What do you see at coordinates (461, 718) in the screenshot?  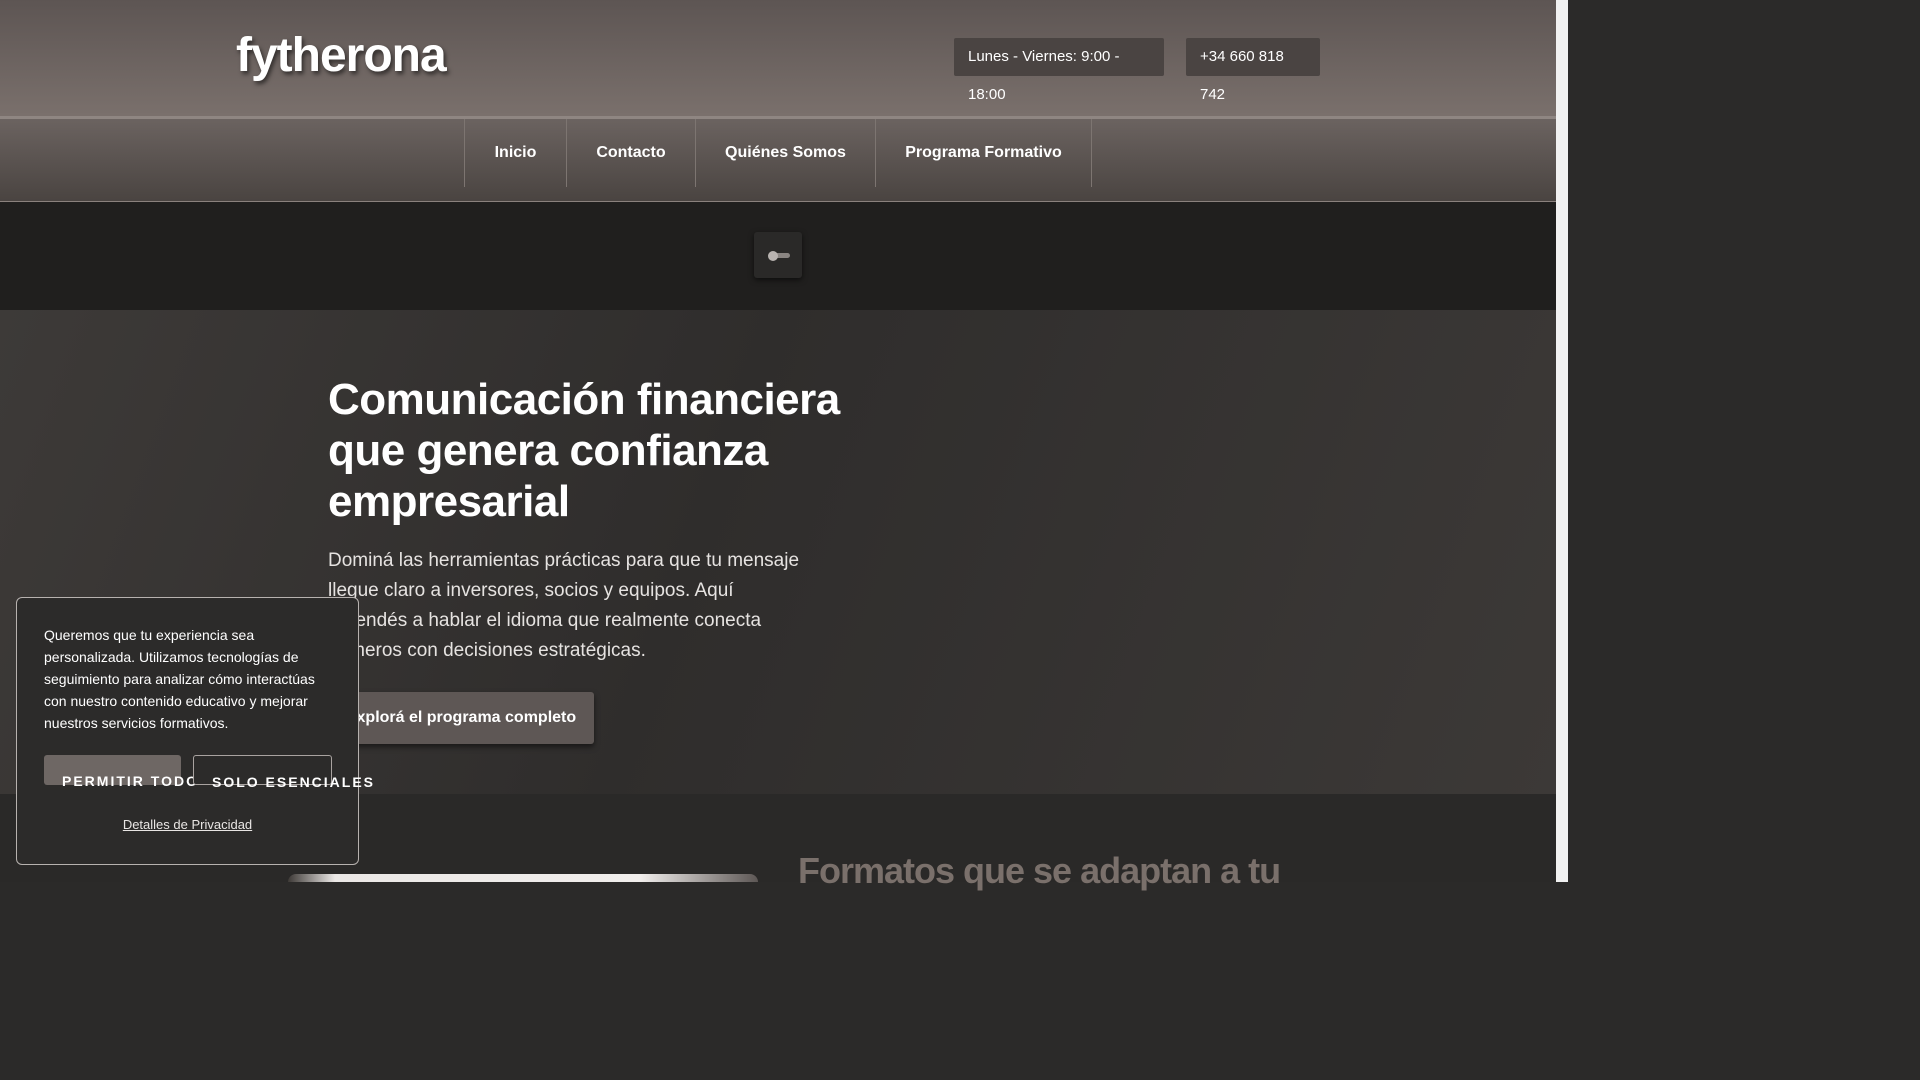 I see `explore-program-button: Explorá el programa completo` at bounding box center [461, 718].